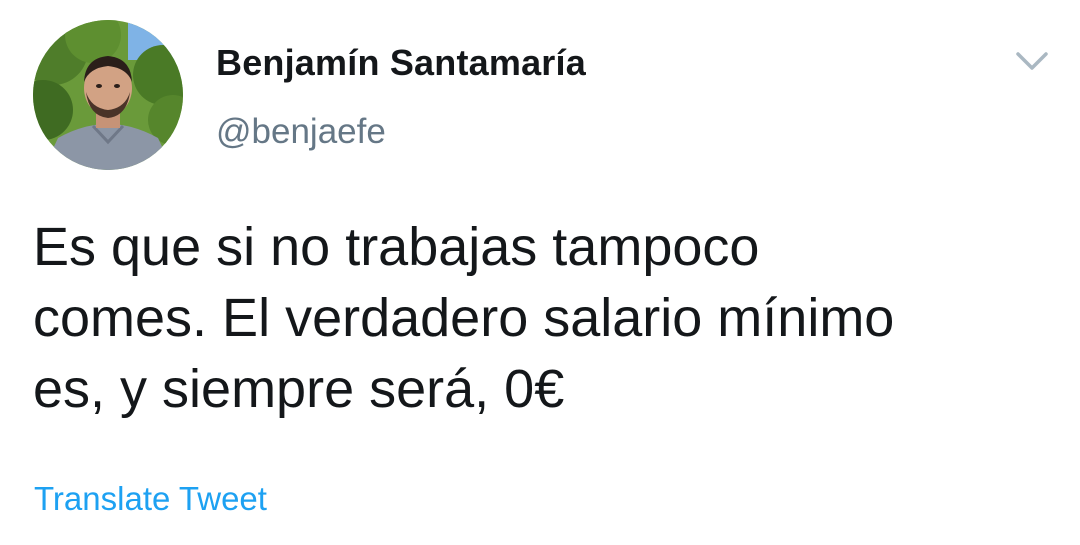  What do you see at coordinates (299, 389) in the screenshot?
I see `tweet-text-line: es, y siempre será, 0€` at bounding box center [299, 389].